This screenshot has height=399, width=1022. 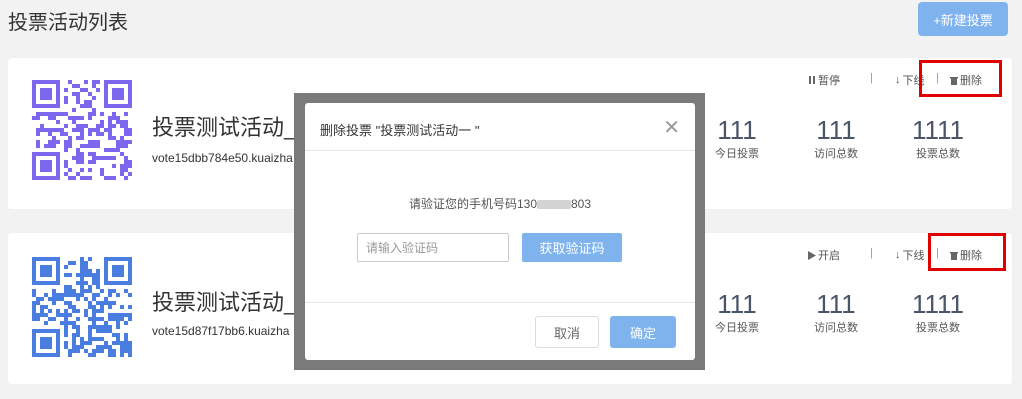 What do you see at coordinates (913, 256) in the screenshot?
I see `offline-label: 下线` at bounding box center [913, 256].